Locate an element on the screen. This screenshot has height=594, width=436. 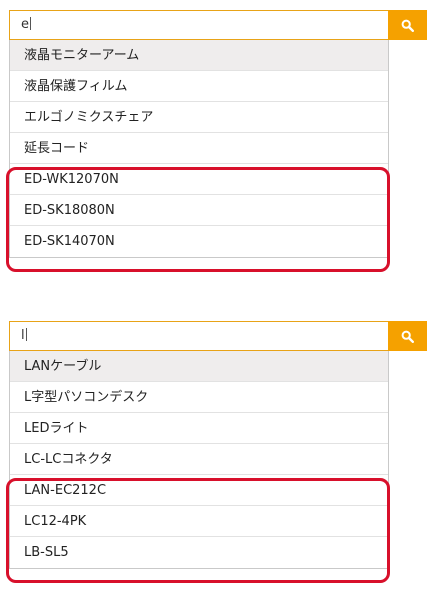
suggestion-item: LC-LCコネクタ is located at coordinates (199, 459).